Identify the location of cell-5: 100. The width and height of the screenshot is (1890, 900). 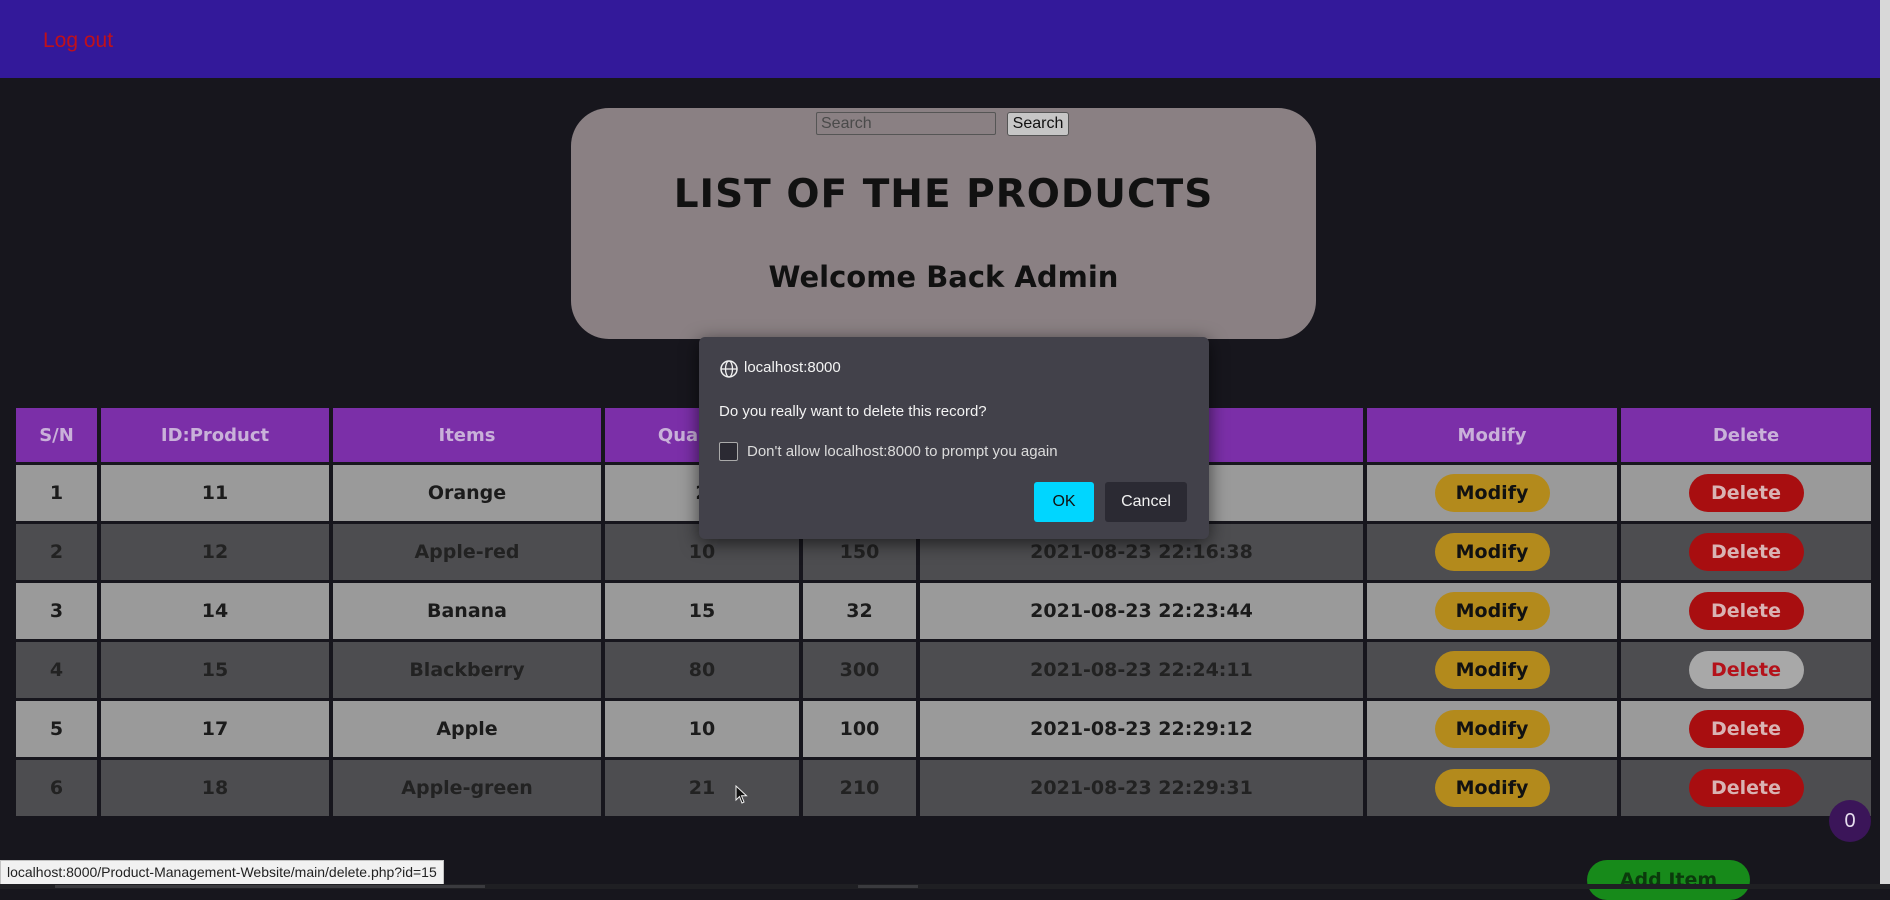
(859, 729).